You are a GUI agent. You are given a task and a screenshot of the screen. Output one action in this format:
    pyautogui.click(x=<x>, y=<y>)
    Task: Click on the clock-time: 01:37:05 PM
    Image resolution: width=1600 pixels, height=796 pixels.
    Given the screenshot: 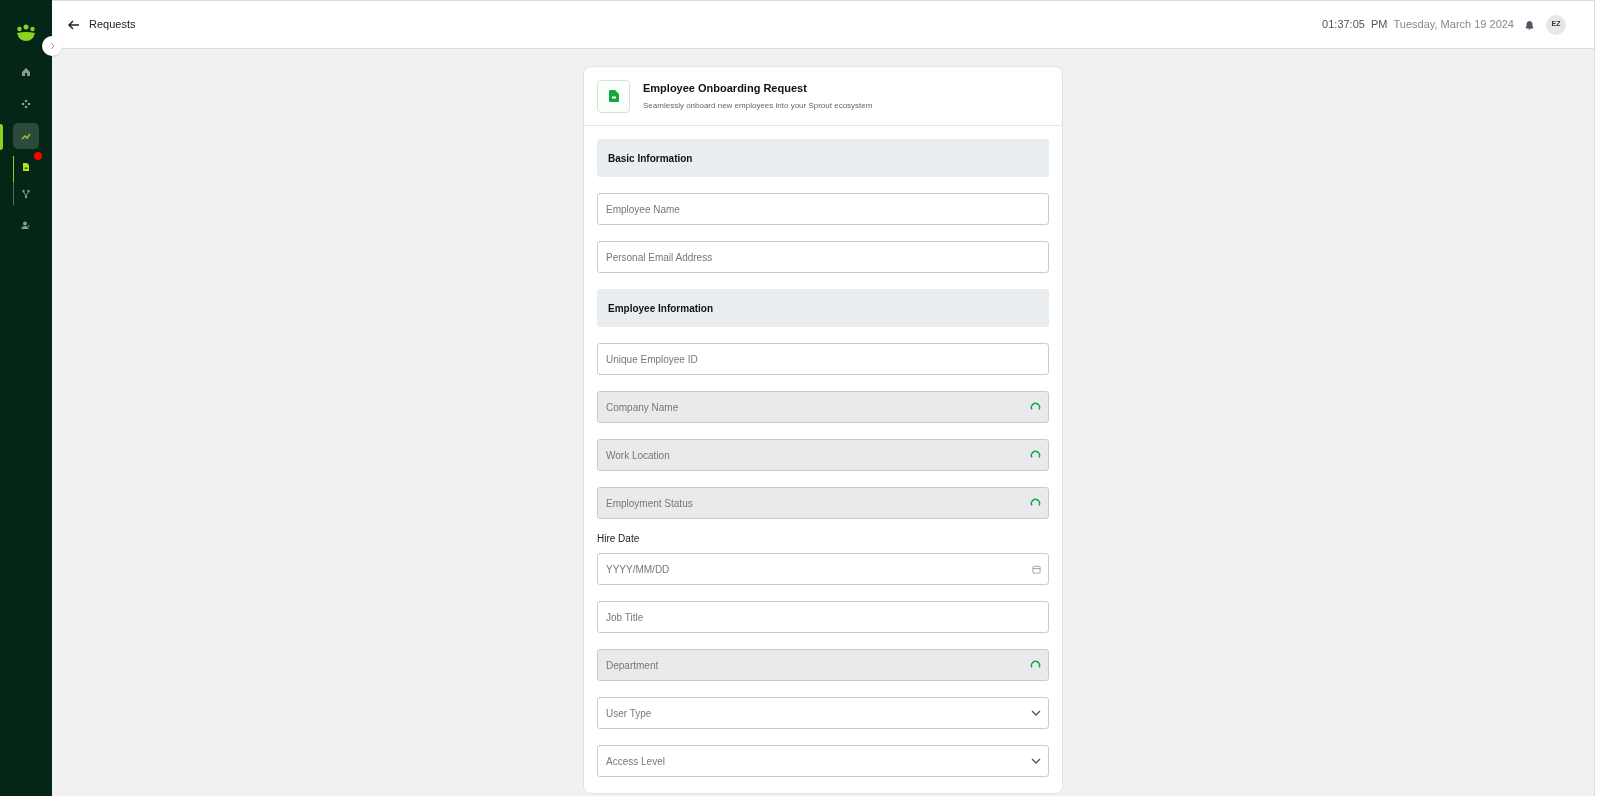 What is the action you would take?
    pyautogui.click(x=1355, y=25)
    